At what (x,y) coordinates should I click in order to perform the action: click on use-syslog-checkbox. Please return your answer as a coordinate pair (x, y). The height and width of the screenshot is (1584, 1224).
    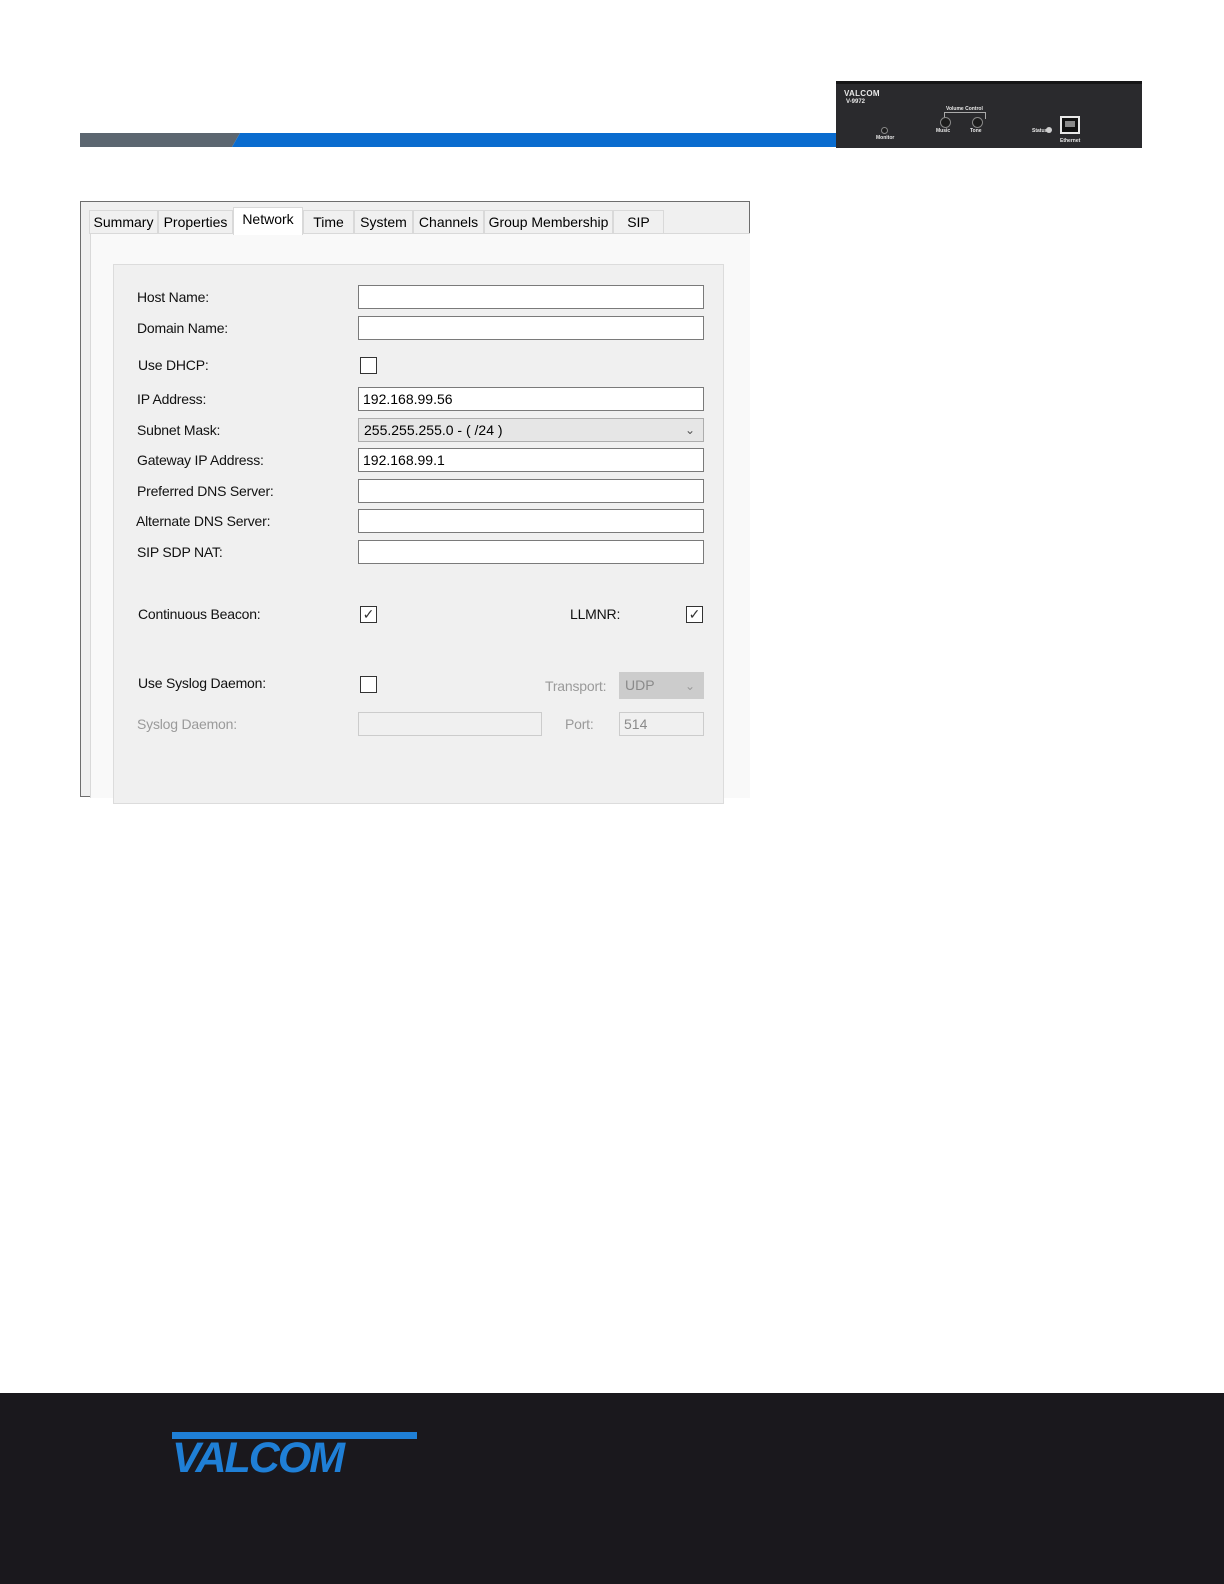
    Looking at the image, I should click on (368, 684).